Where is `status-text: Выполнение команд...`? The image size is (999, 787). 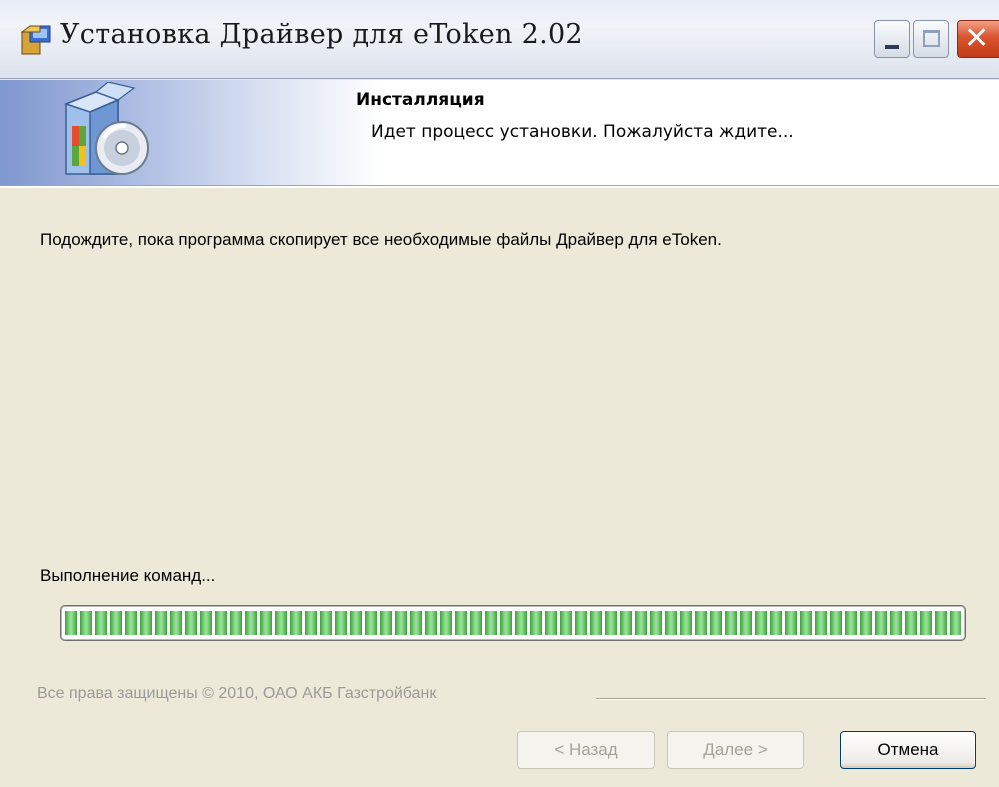
status-text: Выполнение команд... is located at coordinates (128, 575).